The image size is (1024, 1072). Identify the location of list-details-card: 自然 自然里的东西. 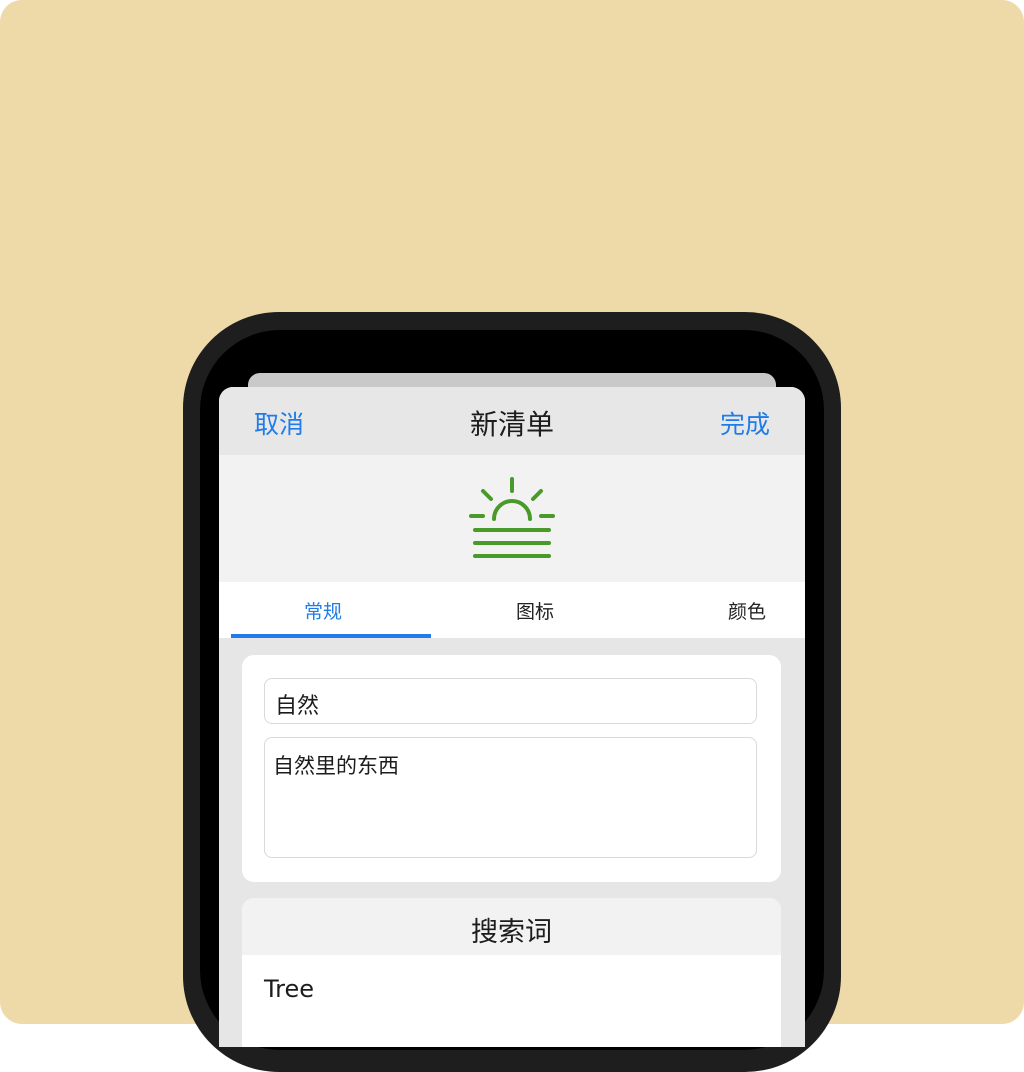
(511, 768).